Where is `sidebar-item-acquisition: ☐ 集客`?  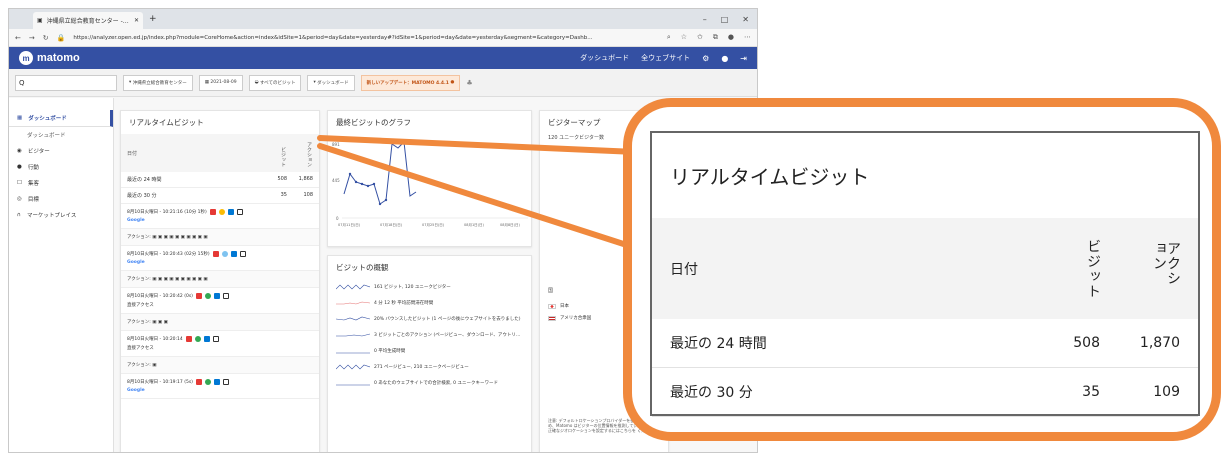 sidebar-item-acquisition: ☐ 集客 is located at coordinates (61, 183).